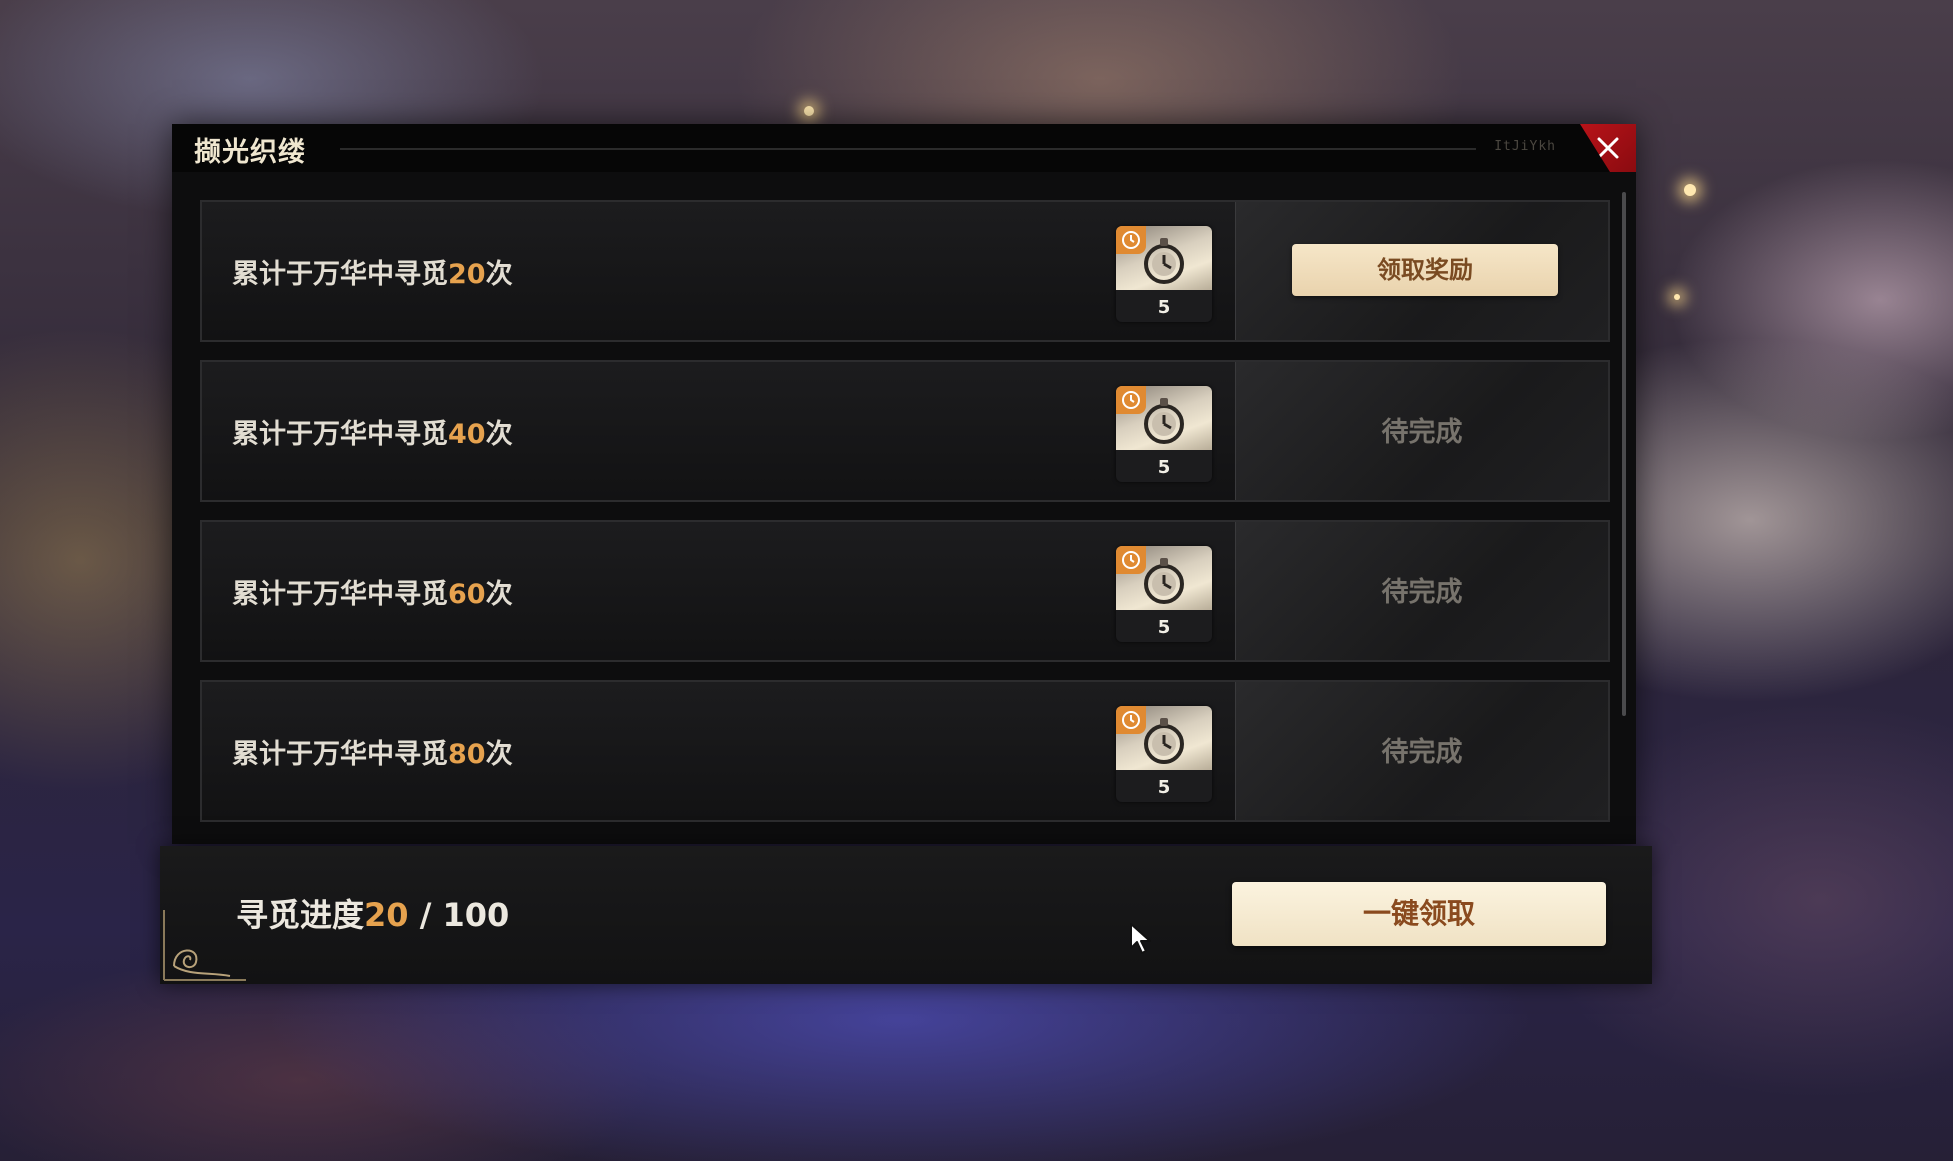  I want to click on scrollbar, so click(1624, 454).